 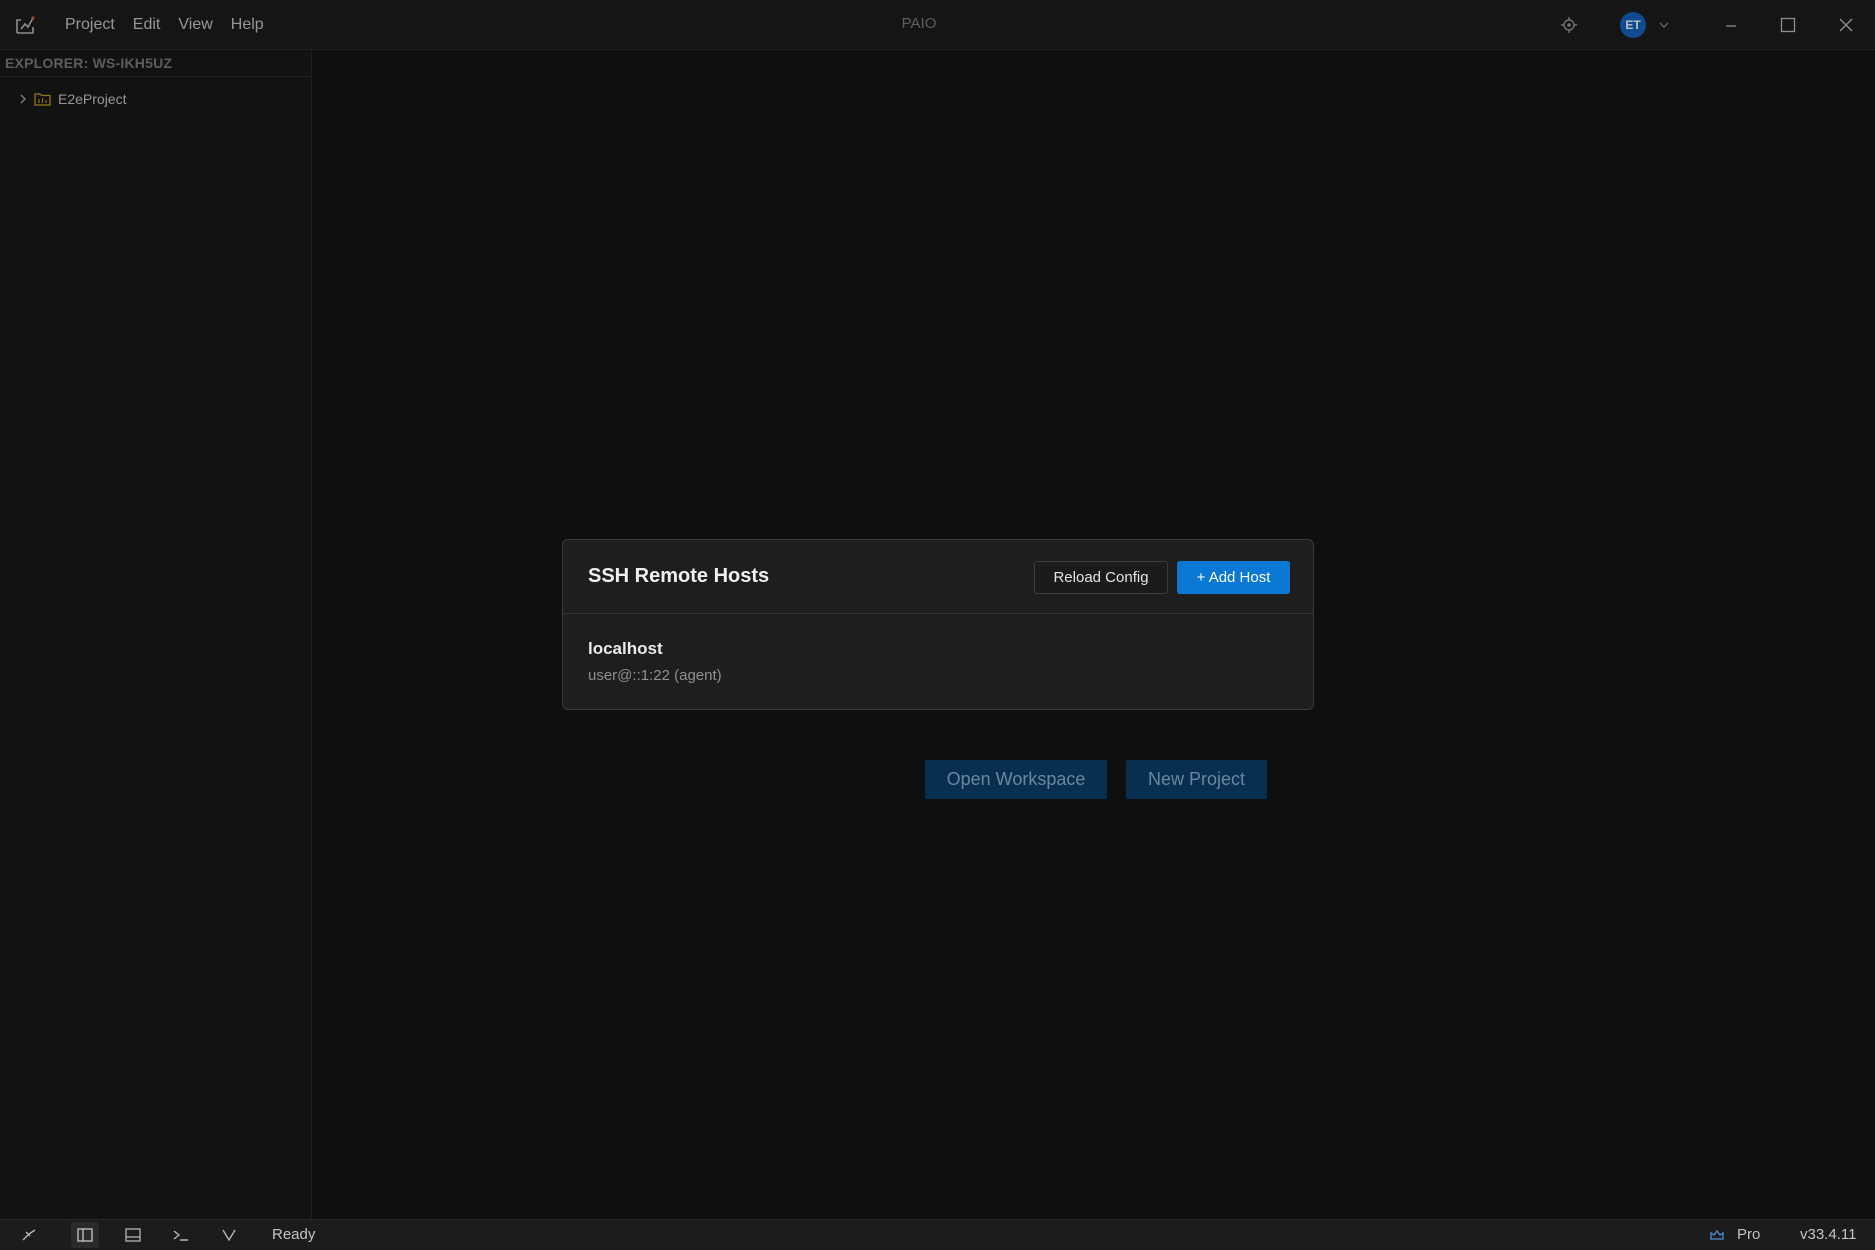 What do you see at coordinates (655, 675) in the screenshot?
I see `host-detail: user@::1:22 (agent)` at bounding box center [655, 675].